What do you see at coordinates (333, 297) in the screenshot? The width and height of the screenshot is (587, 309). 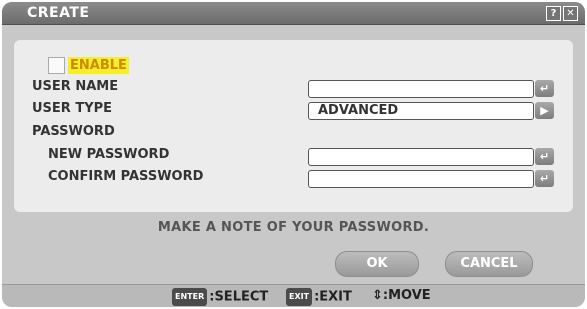 I see `exit-hint: :EXIT` at bounding box center [333, 297].